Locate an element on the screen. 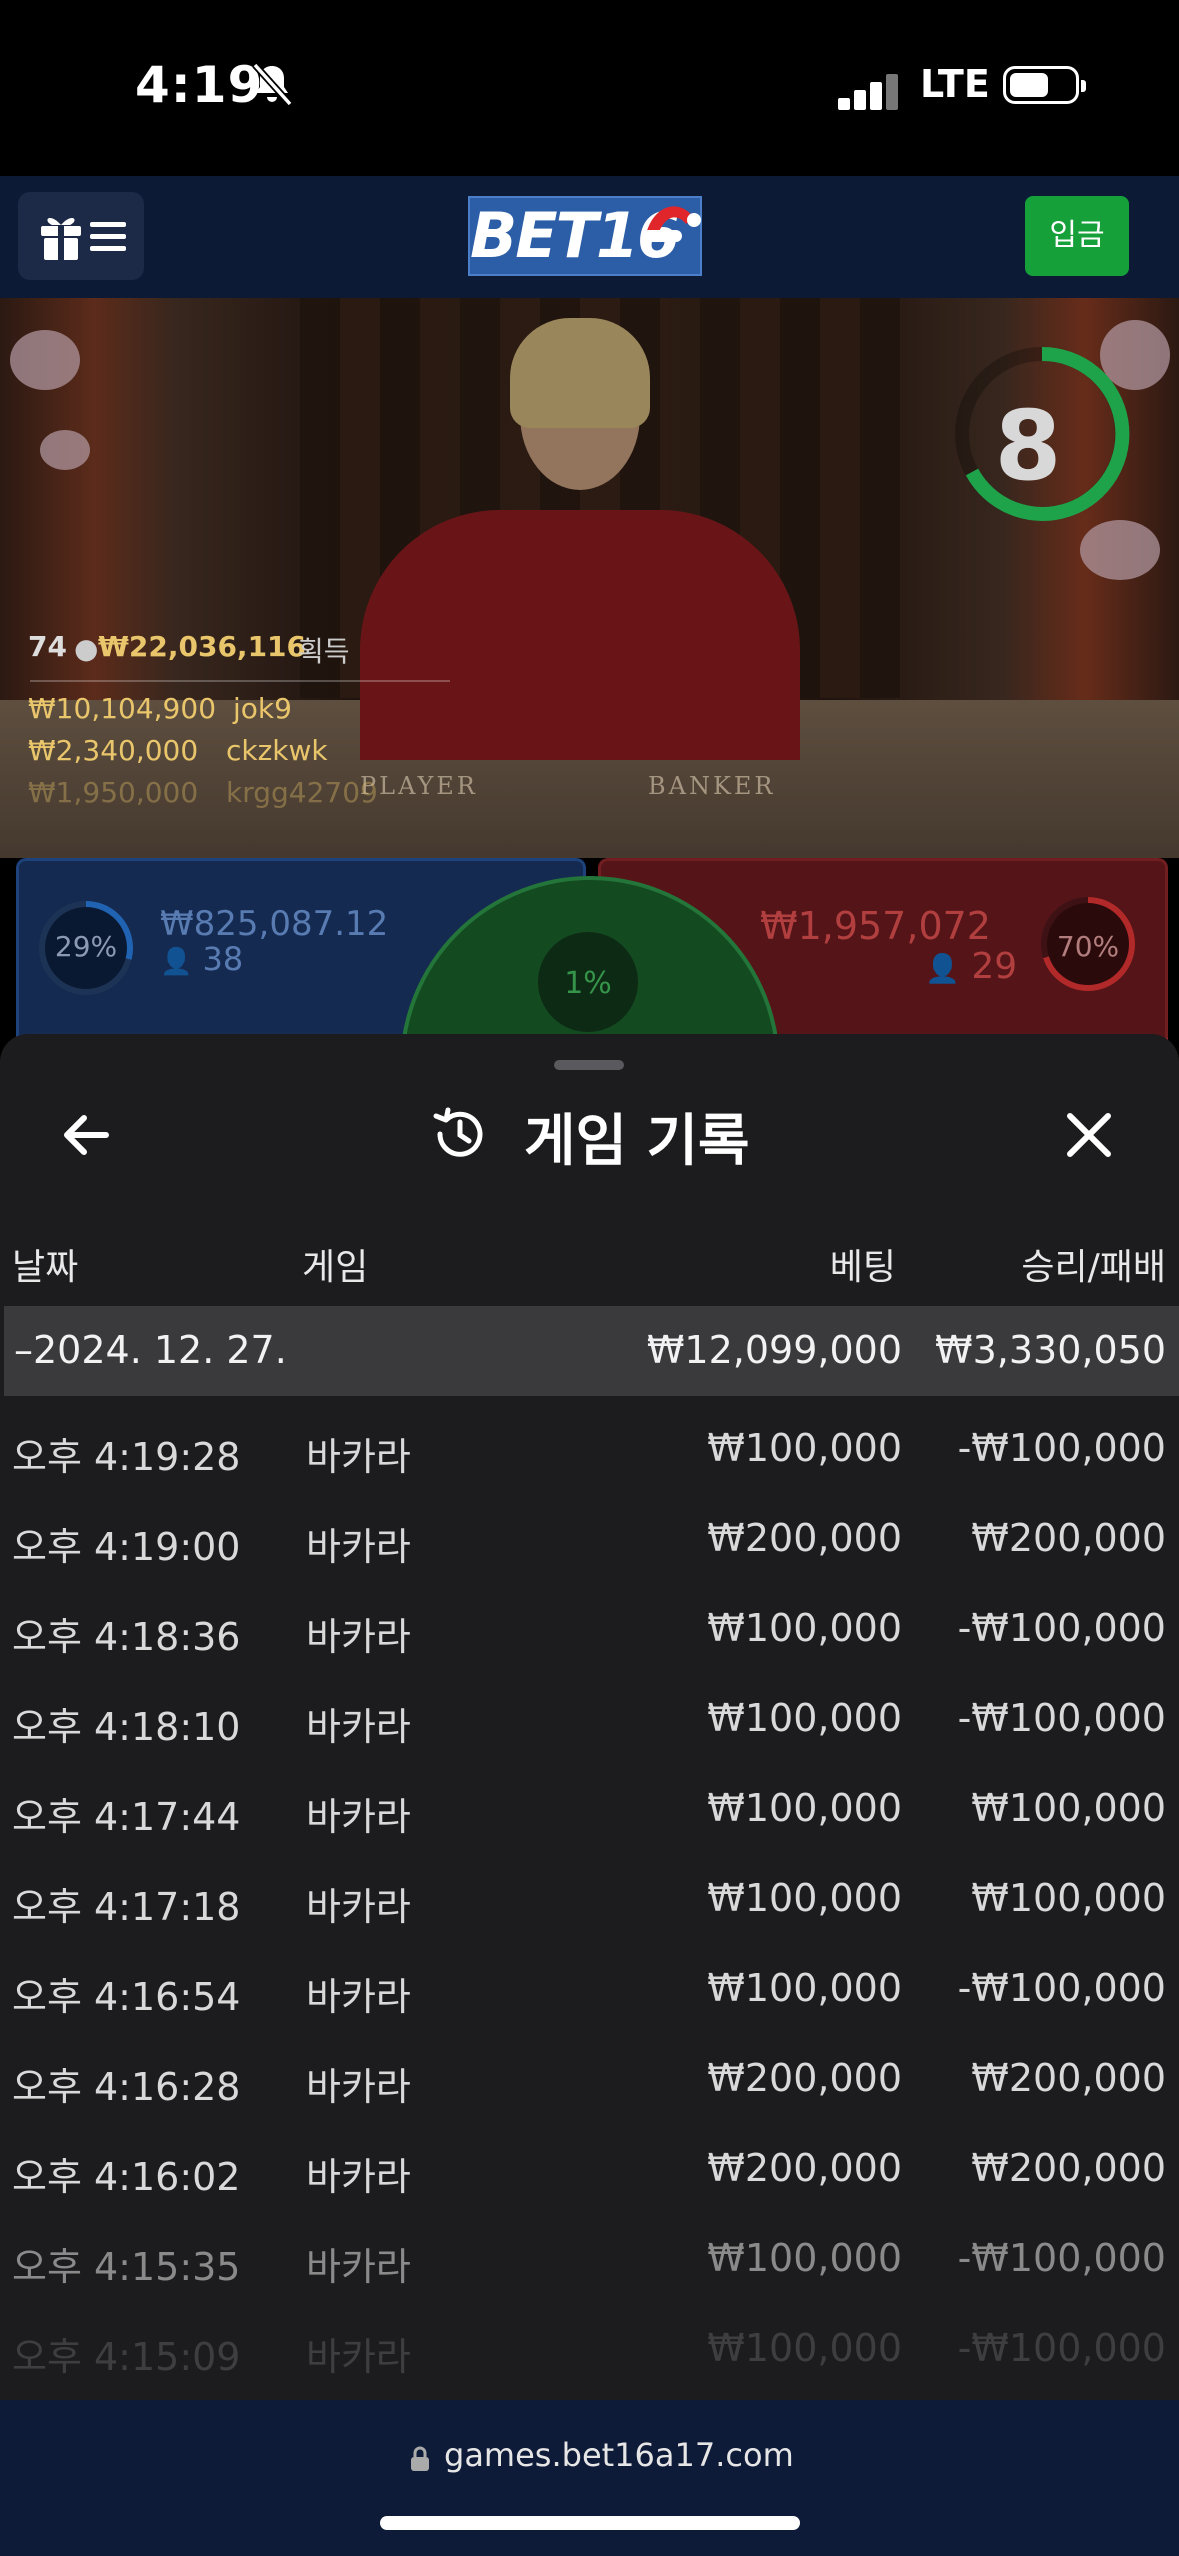 Image resolution: width=1179 pixels, height=2556 pixels. history-time: 오후 4:15:09 is located at coordinates (126, 2357).